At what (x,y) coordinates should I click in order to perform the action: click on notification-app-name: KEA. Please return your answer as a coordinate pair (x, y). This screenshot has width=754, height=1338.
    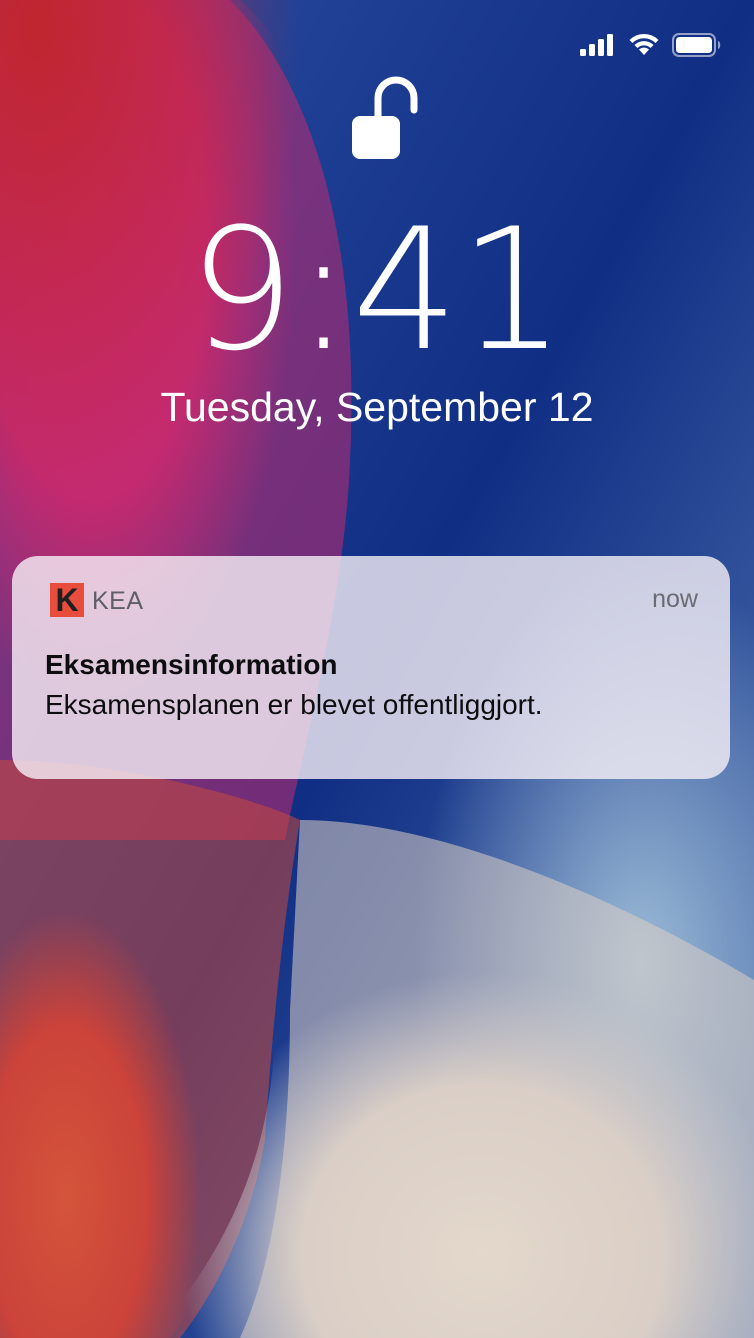
    Looking at the image, I should click on (118, 601).